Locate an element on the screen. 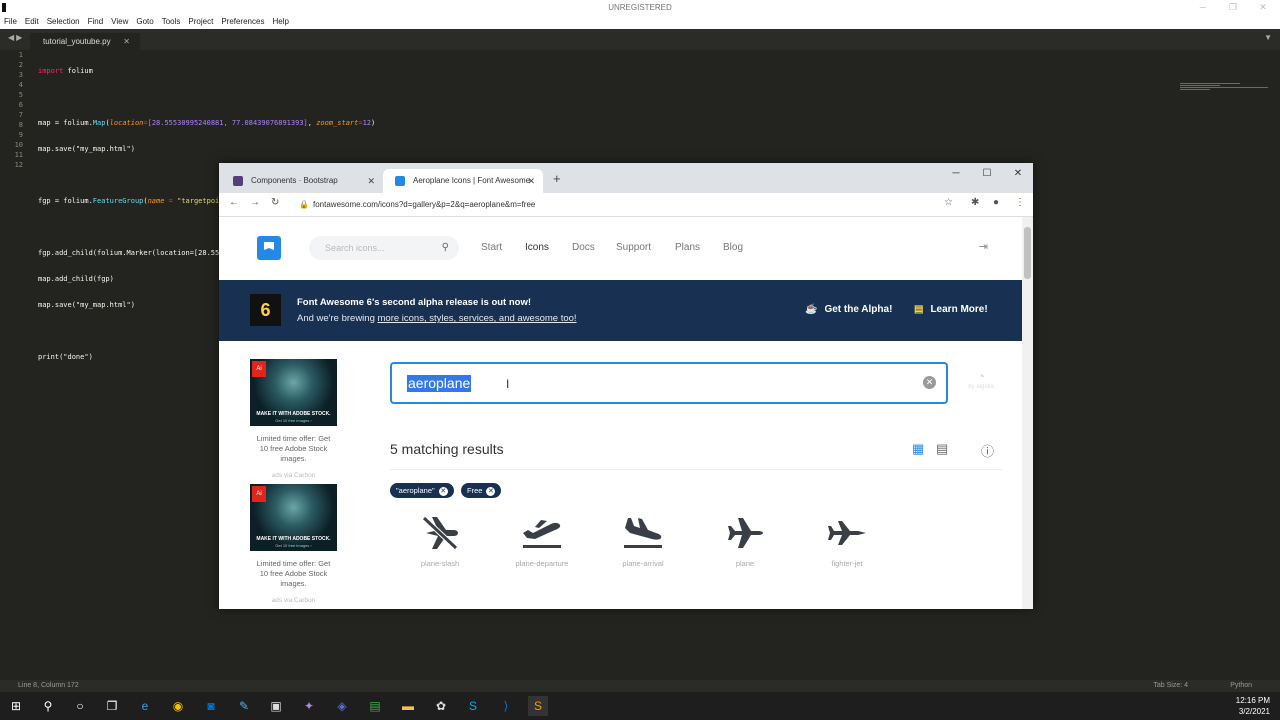 Image resolution: width=1280 pixels, height=720 pixels. menu-preferences: Preferences is located at coordinates (242, 22).